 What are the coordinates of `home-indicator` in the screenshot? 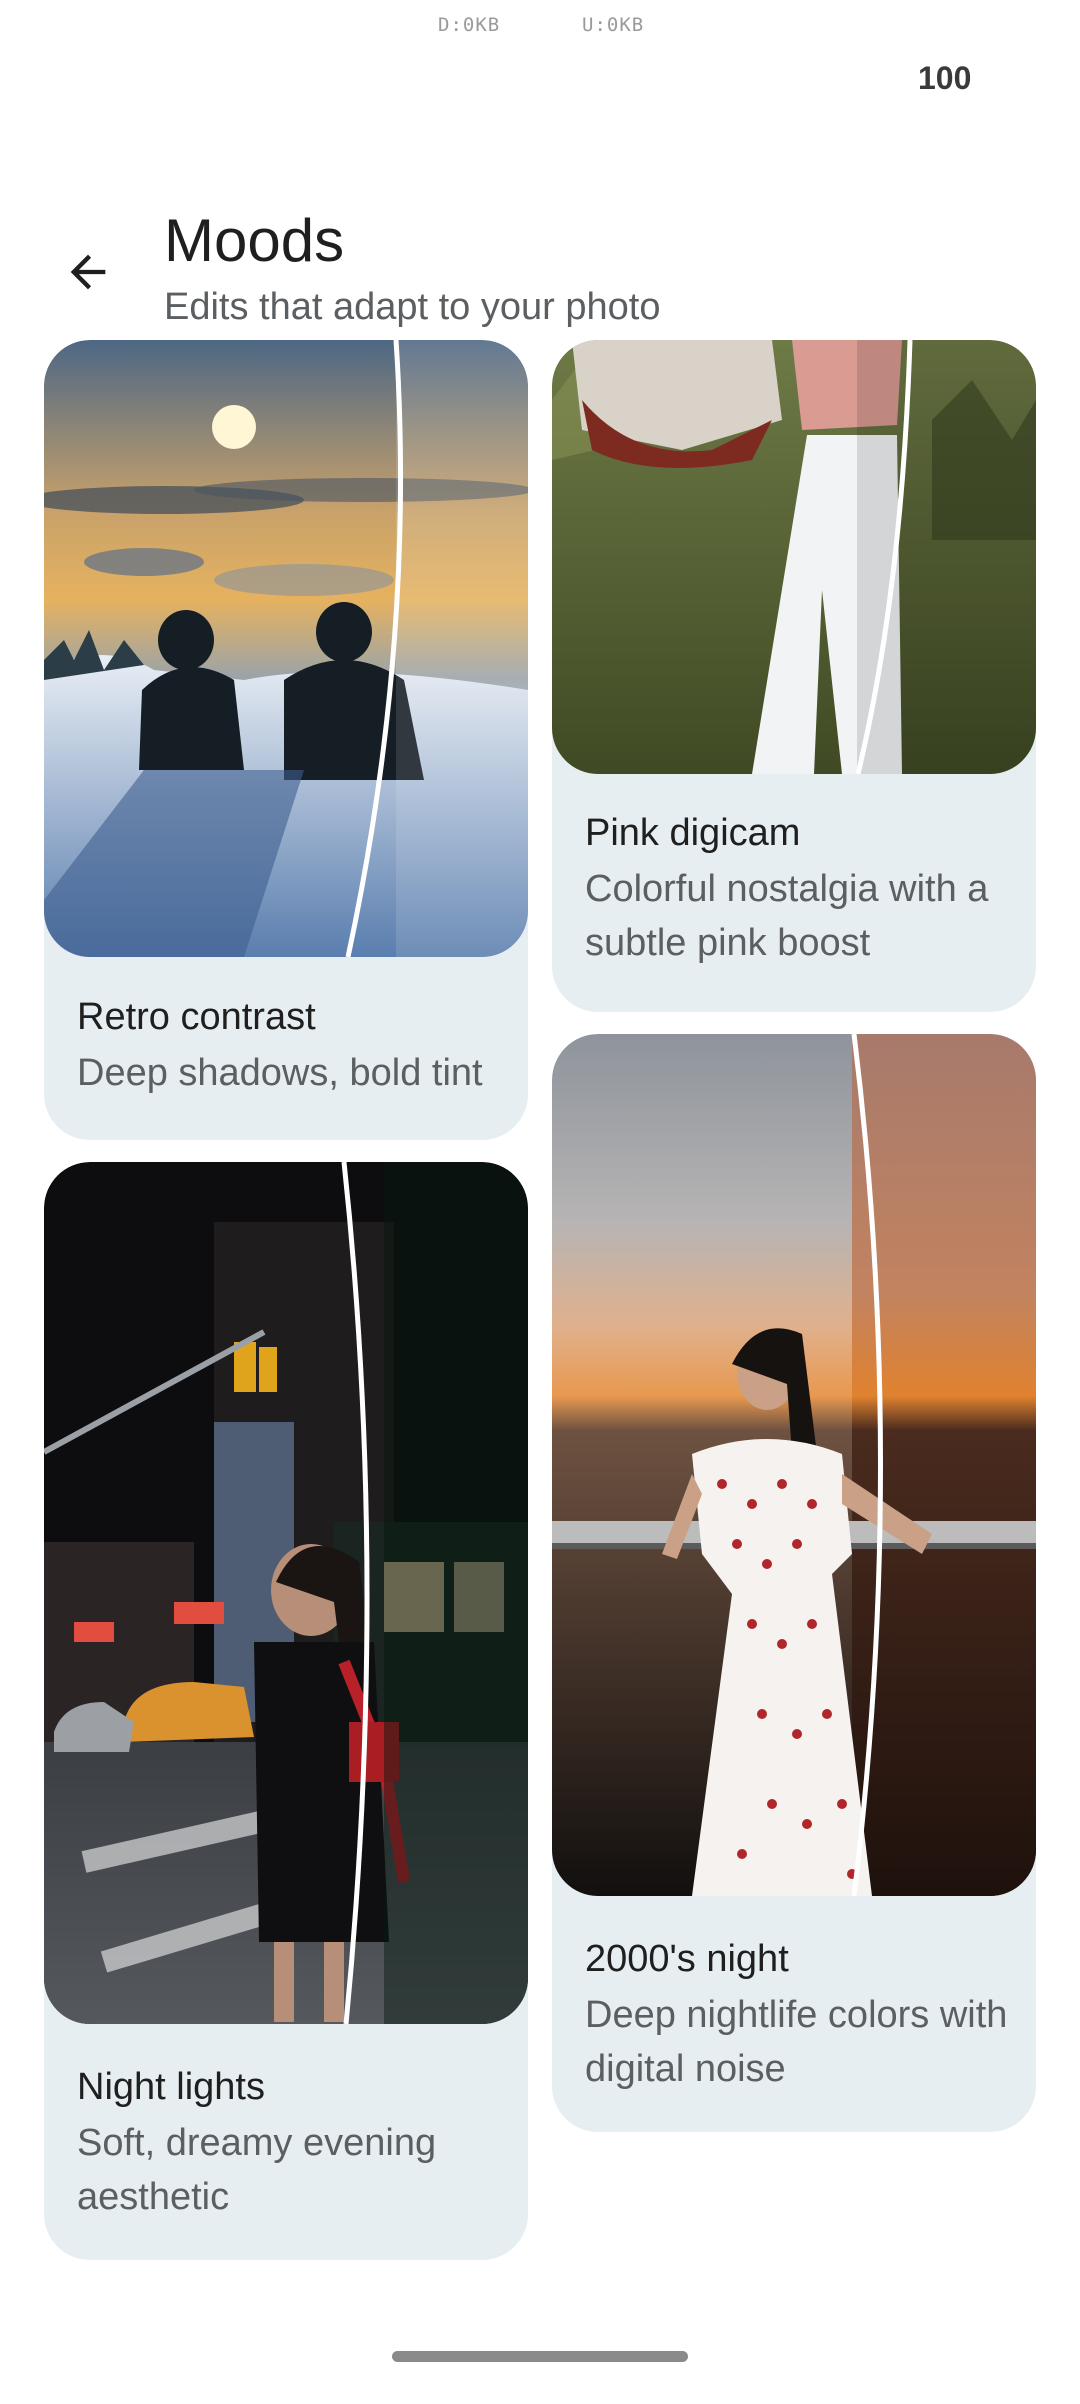 It's located at (540, 2356).